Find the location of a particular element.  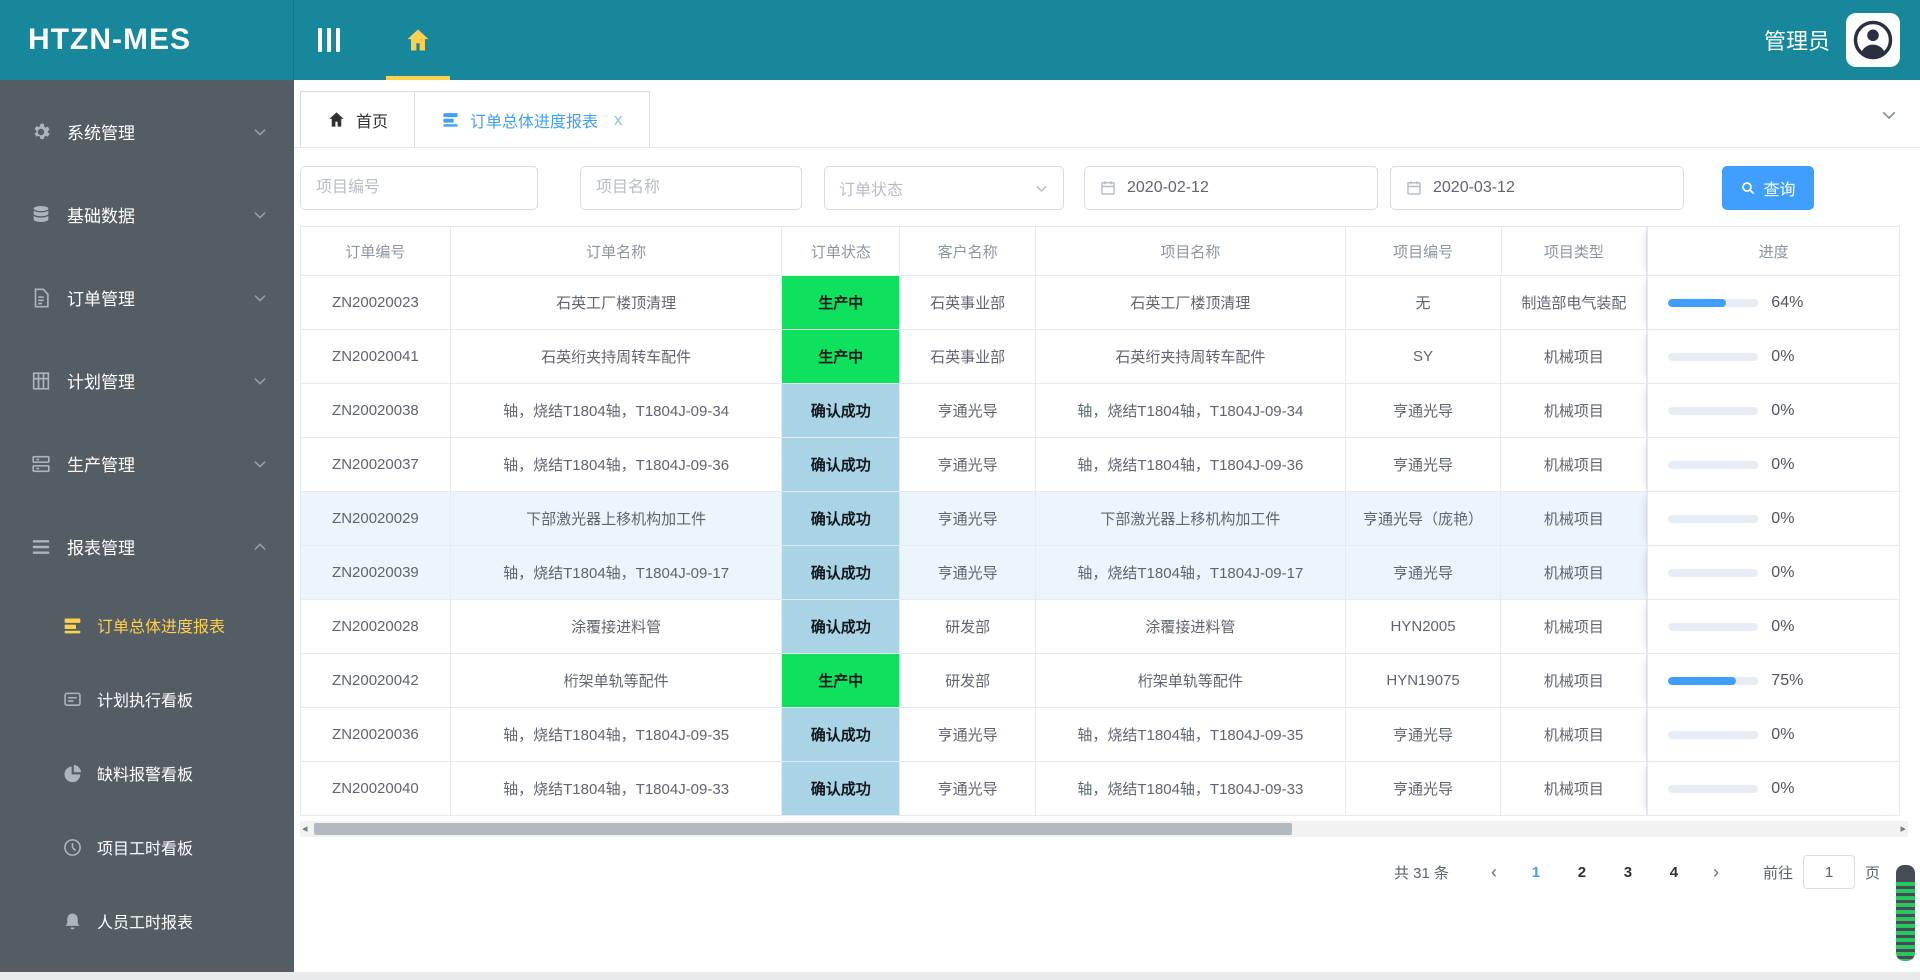

order-name-cell: 轴，烧结T1804轴，T1804J-09-33 is located at coordinates (617, 788).